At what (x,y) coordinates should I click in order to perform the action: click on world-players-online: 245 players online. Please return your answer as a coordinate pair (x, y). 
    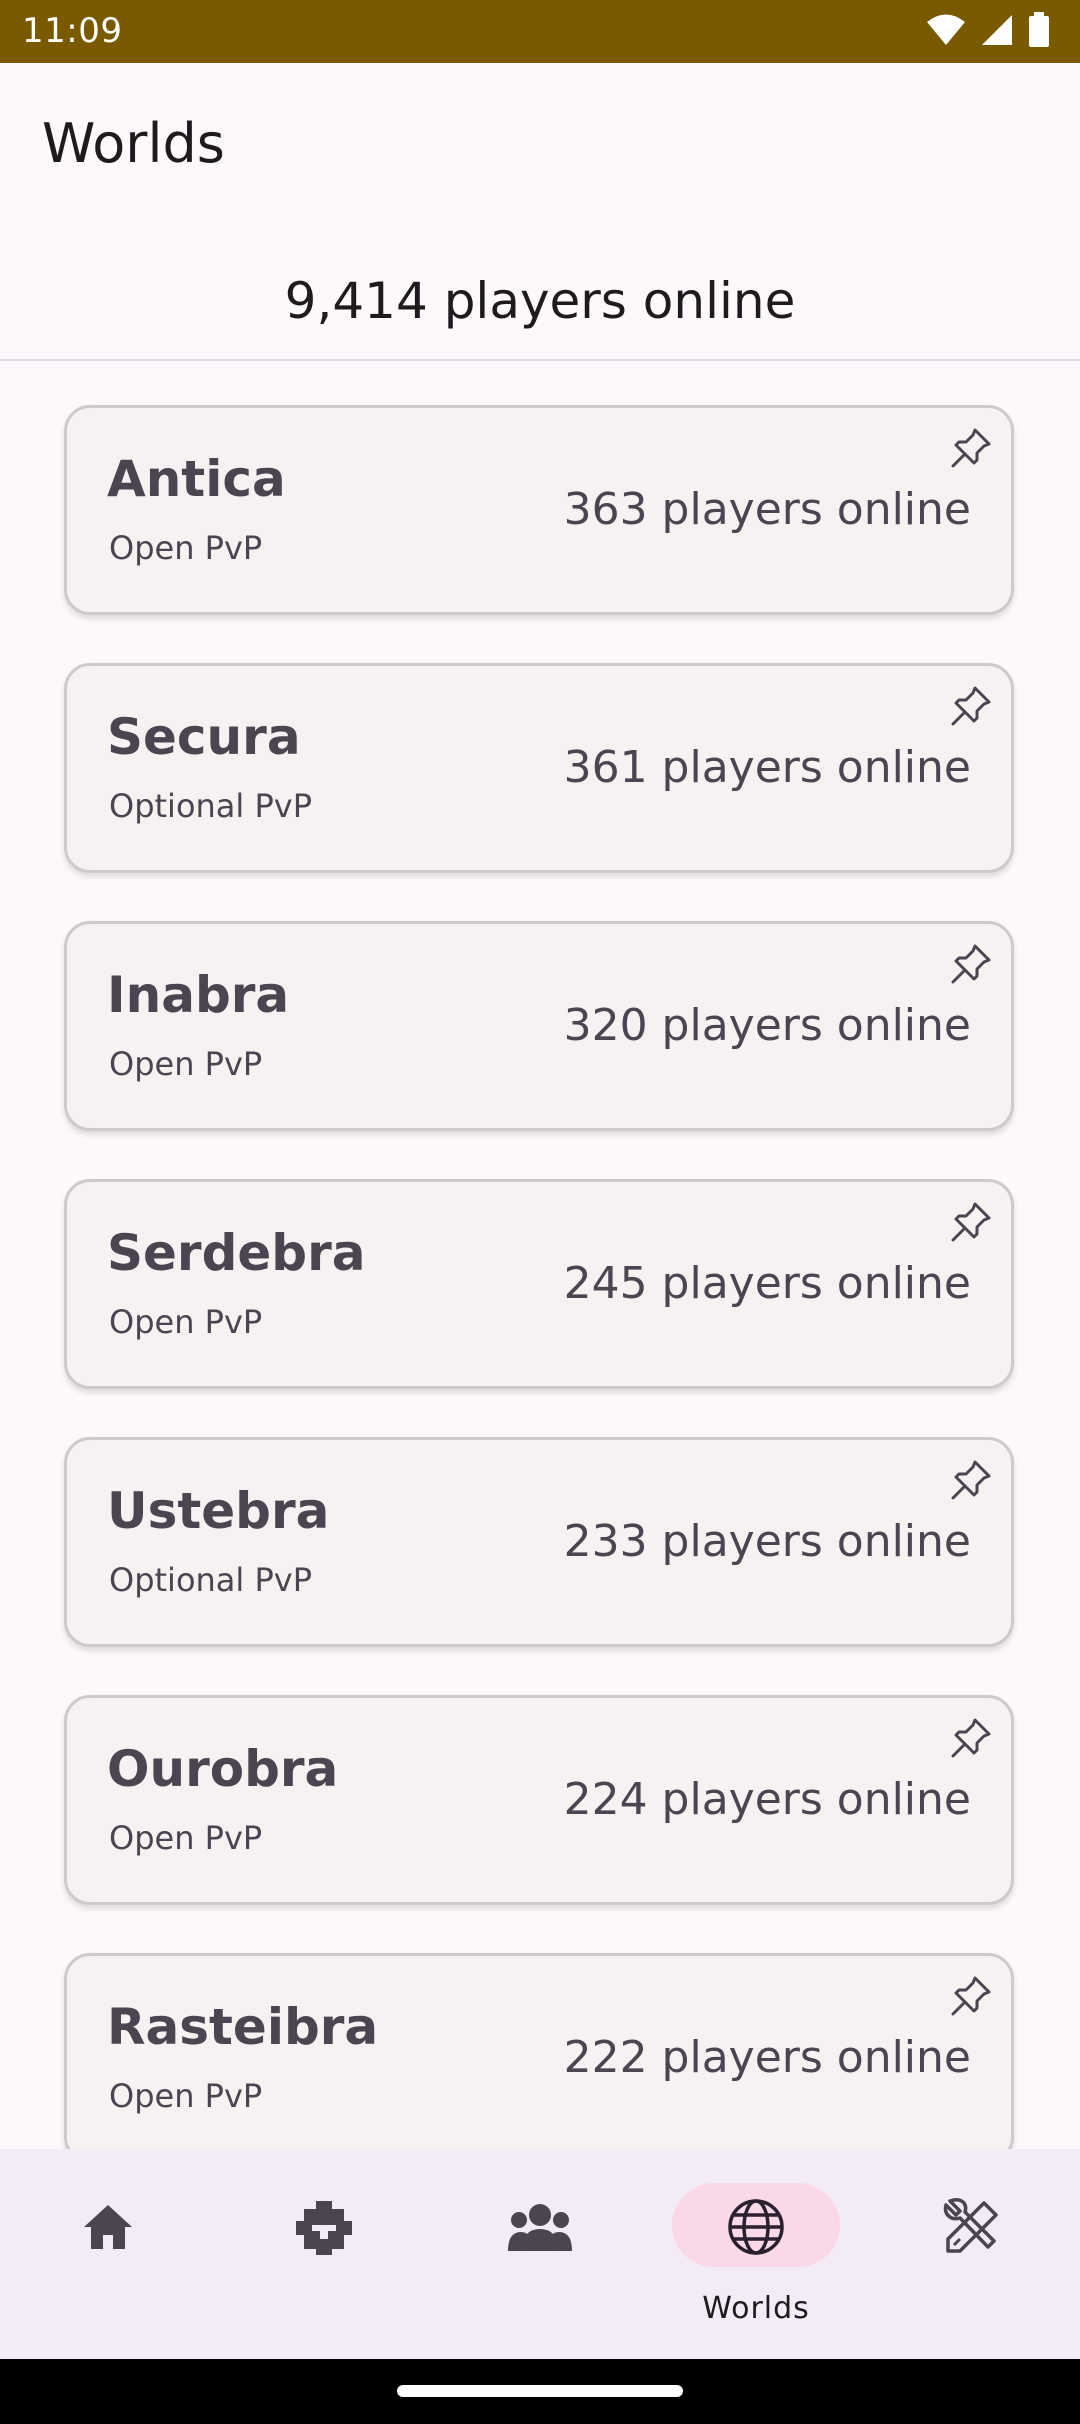
    Looking at the image, I should click on (767, 1283).